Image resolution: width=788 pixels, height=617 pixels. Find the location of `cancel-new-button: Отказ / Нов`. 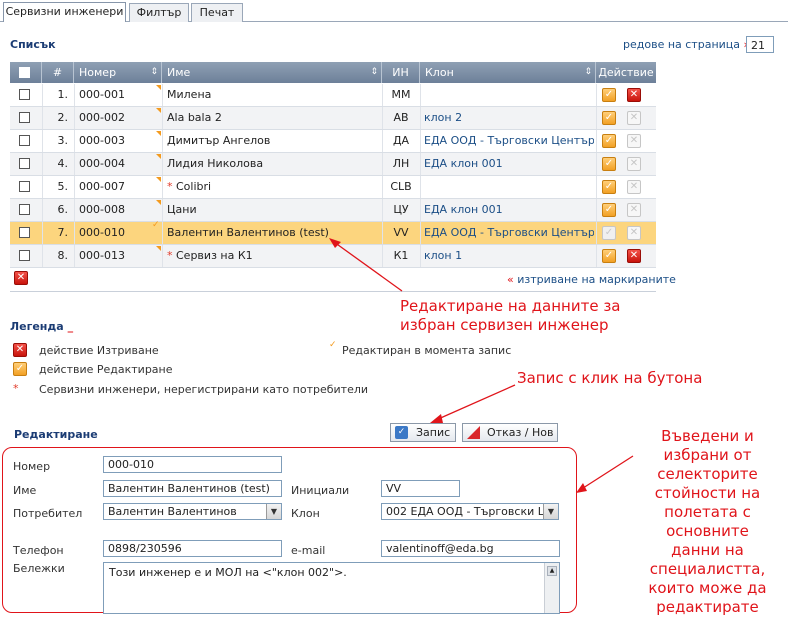

cancel-new-button: Отказ / Нов is located at coordinates (510, 432).